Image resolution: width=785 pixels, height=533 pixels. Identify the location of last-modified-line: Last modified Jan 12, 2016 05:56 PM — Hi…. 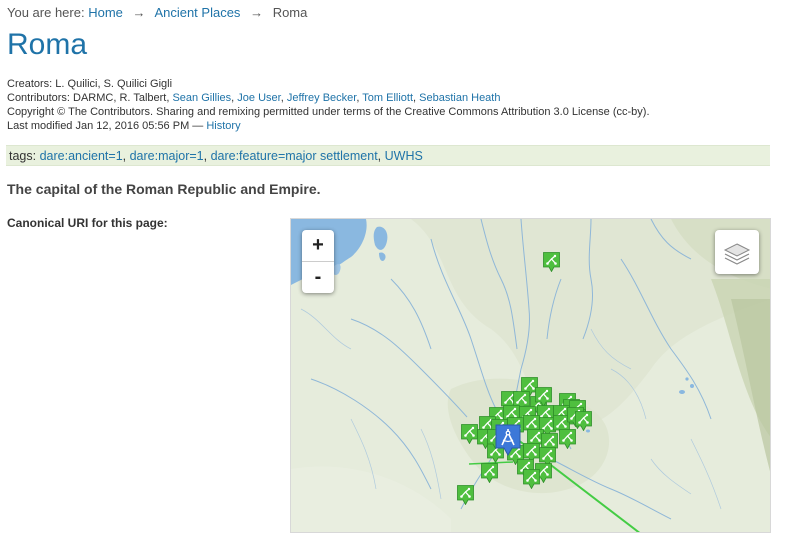
(328, 126).